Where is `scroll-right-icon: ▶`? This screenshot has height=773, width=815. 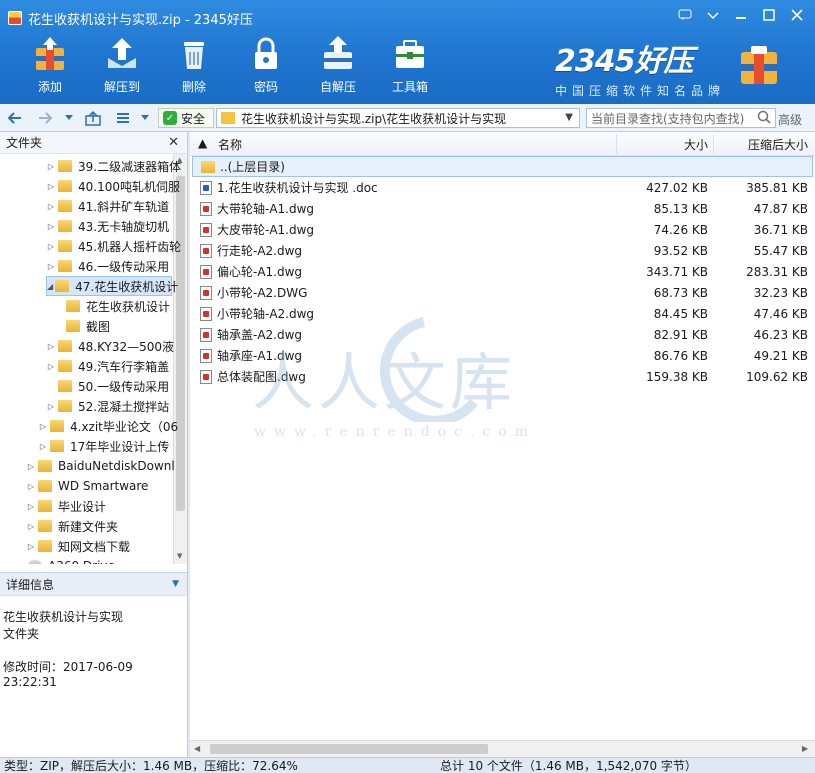 scroll-right-icon: ▶ is located at coordinates (805, 748).